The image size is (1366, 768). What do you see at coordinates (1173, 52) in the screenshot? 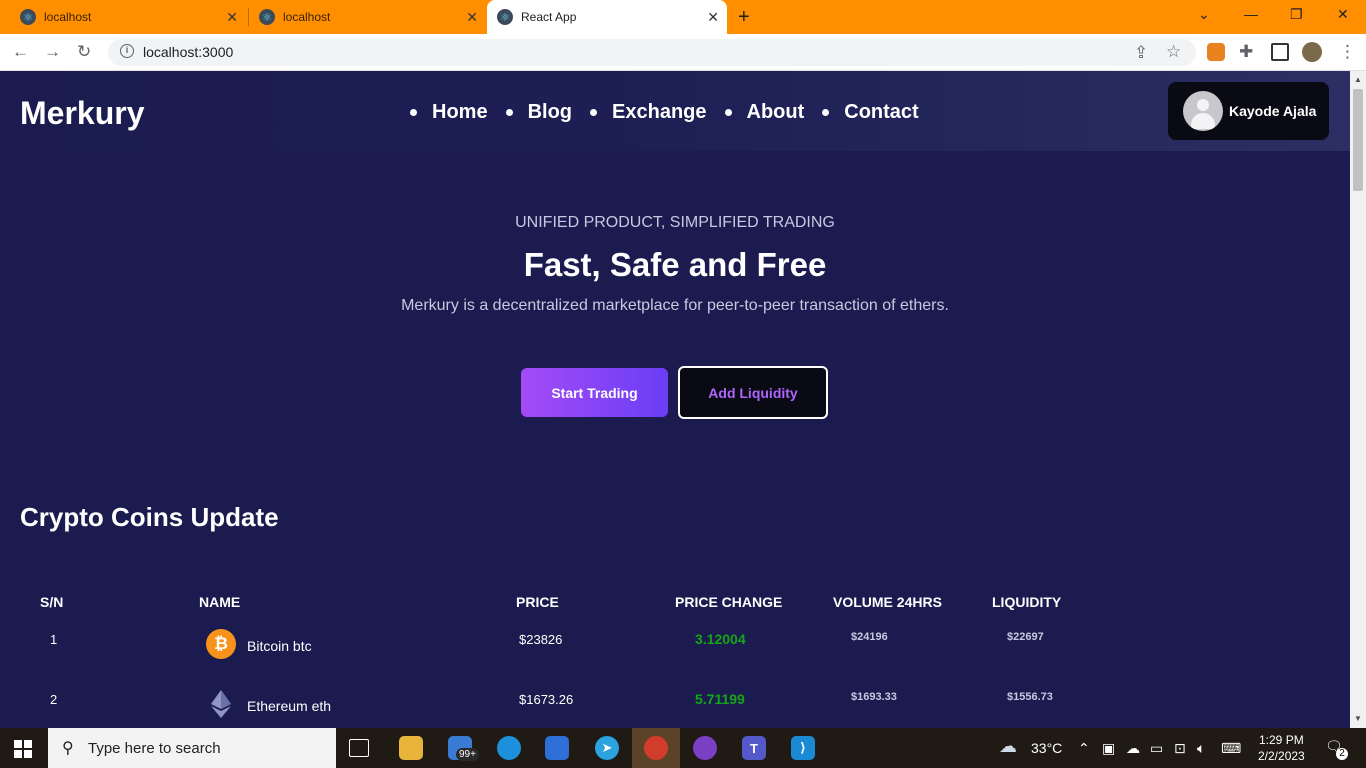
I see `star-icon: ☆` at bounding box center [1173, 52].